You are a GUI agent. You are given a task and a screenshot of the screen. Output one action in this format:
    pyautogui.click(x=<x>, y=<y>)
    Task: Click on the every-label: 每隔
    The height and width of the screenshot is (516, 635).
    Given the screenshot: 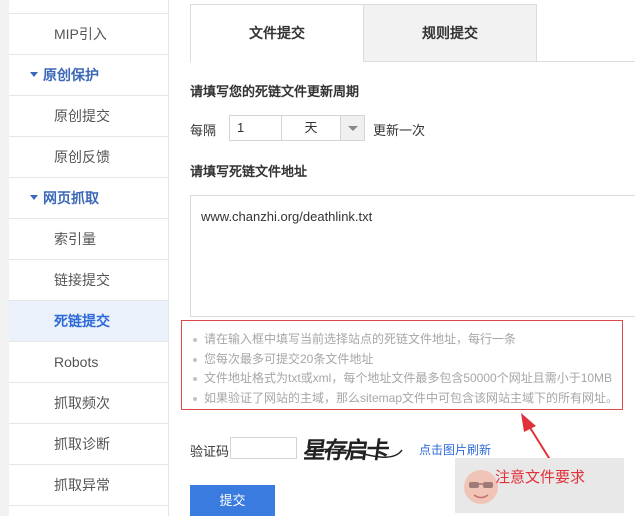 What is the action you would take?
    pyautogui.click(x=203, y=130)
    